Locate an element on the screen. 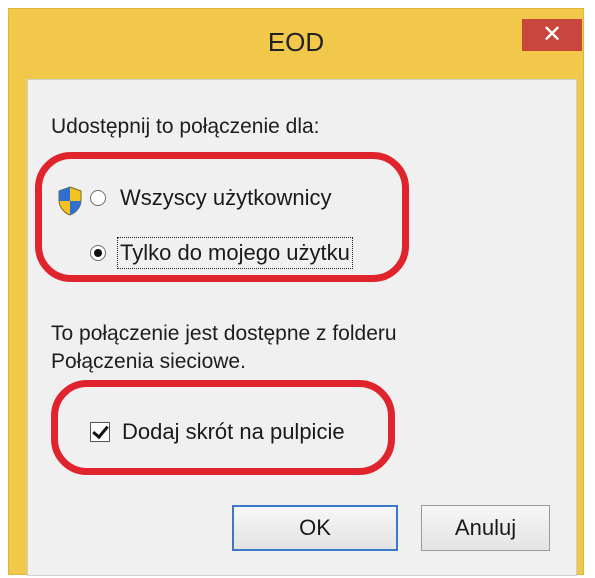  desktop-shortcut-checkbox-row: Dodaj skrót na pulpicie is located at coordinates (217, 432).